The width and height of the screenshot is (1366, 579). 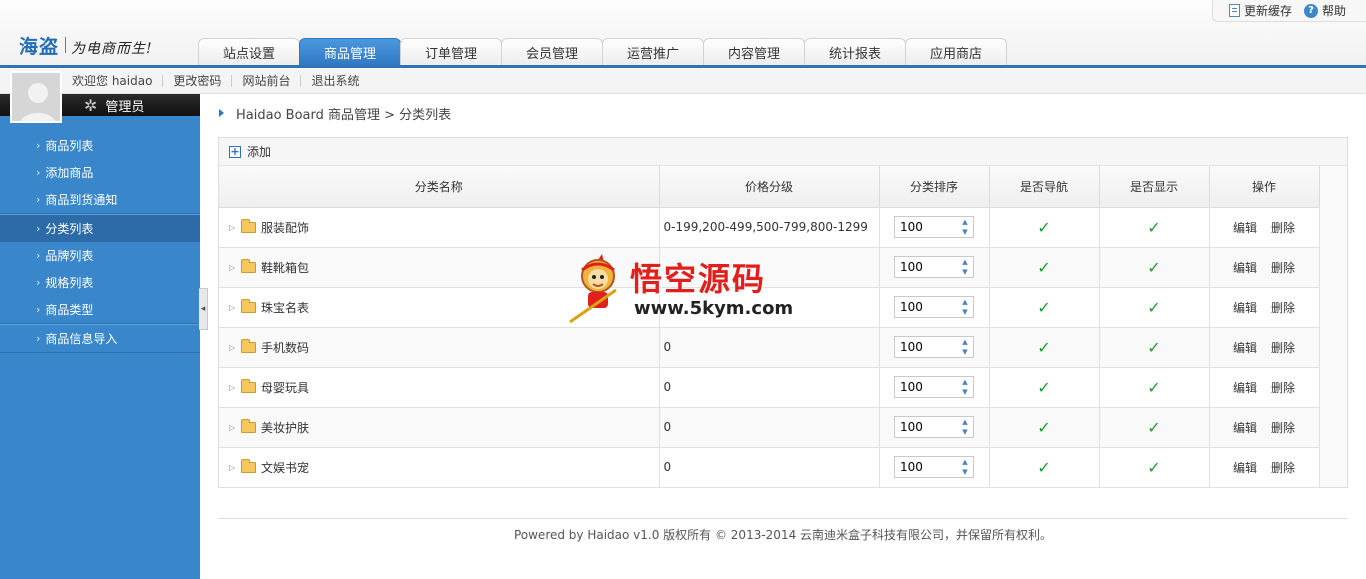 I want to click on tab-site-settings: 站点设置, so click(x=249, y=52).